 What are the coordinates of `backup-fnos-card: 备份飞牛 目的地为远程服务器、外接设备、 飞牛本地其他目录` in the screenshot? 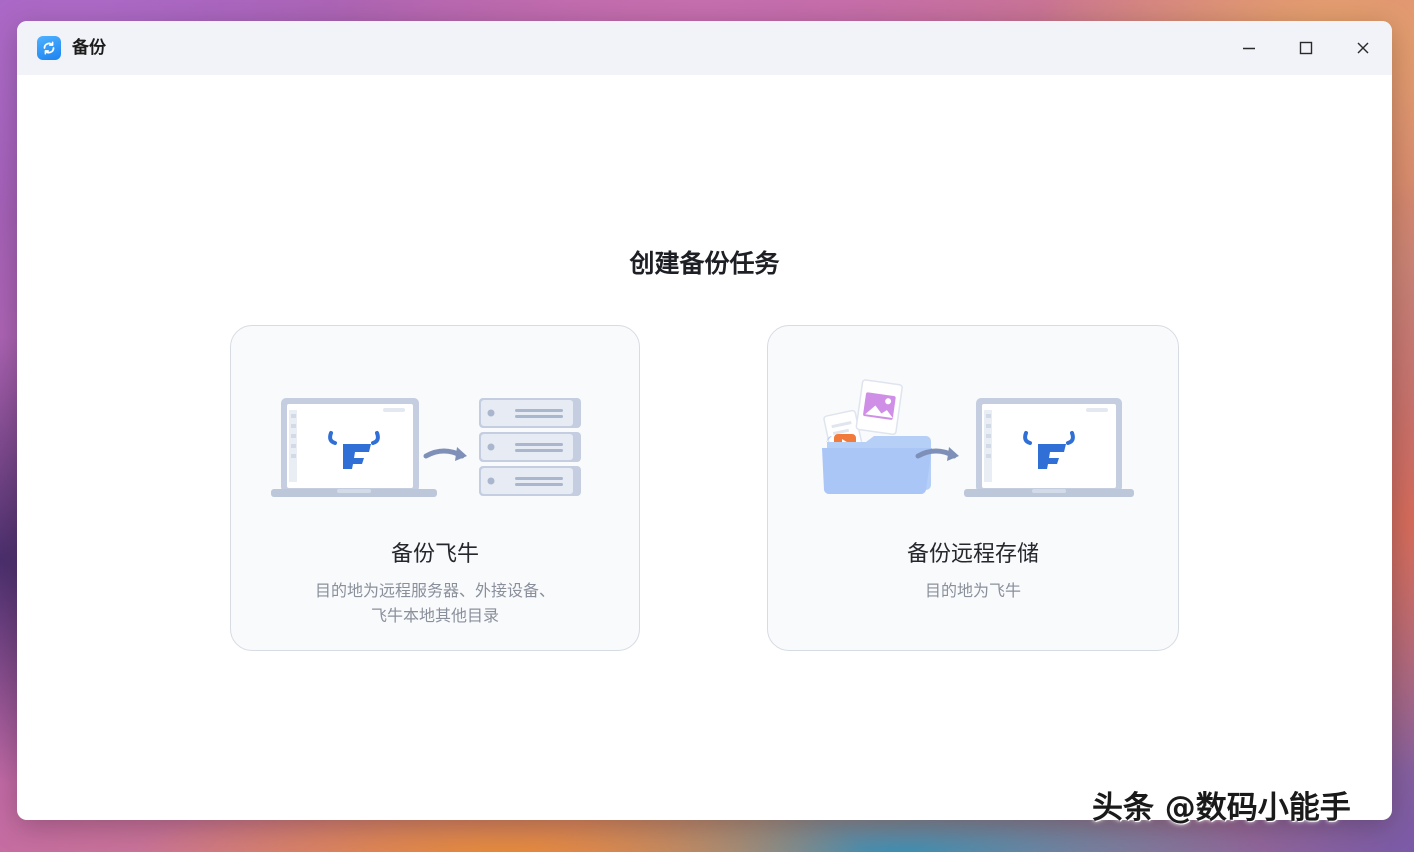 It's located at (435, 488).